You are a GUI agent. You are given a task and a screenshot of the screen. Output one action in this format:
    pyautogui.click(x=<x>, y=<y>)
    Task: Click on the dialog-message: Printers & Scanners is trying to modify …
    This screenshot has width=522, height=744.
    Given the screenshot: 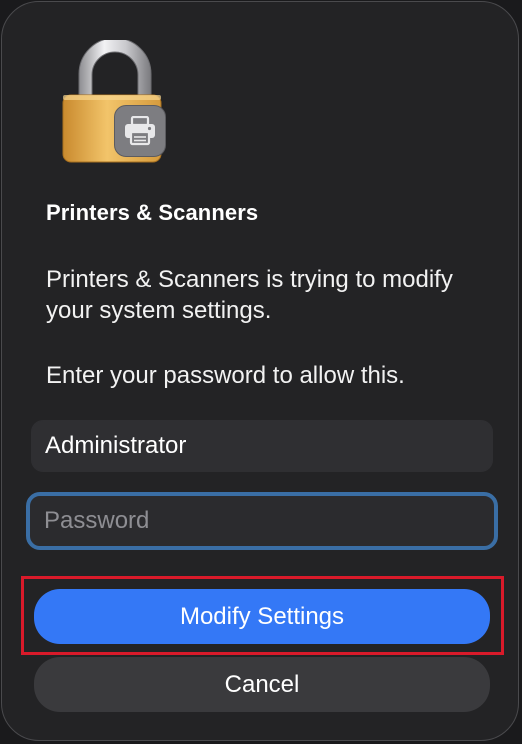 What is the action you would take?
    pyautogui.click(x=249, y=295)
    